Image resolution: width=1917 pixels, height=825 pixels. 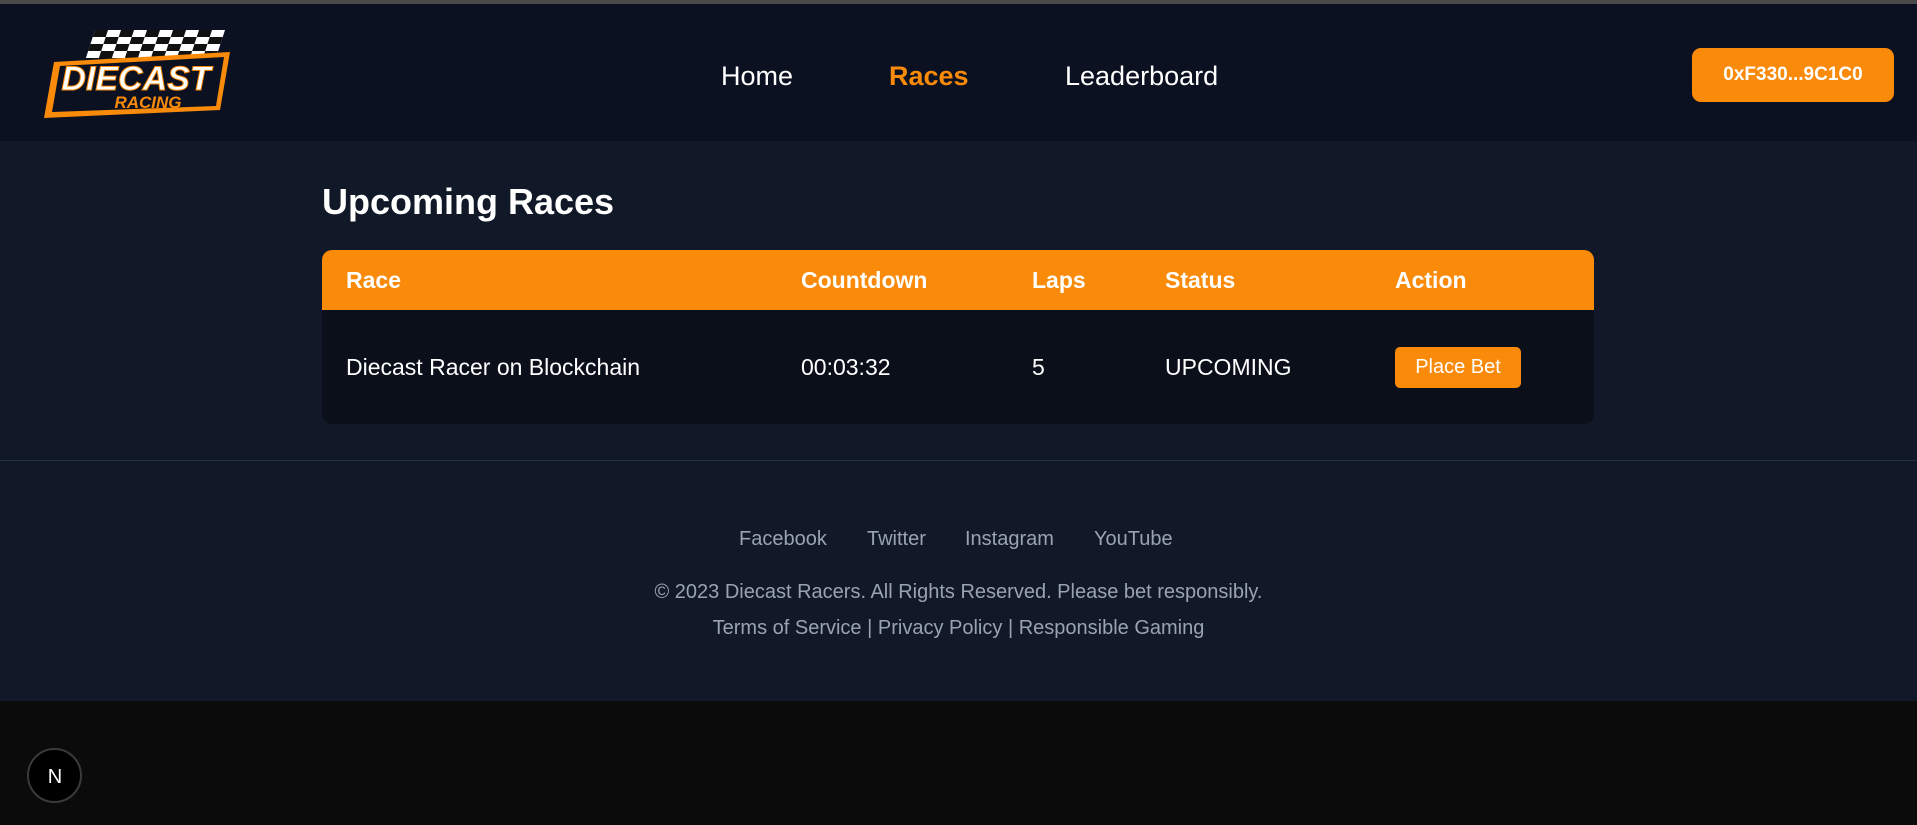 I want to click on race-name-cell: Diecast Racer on Blockchain, so click(x=493, y=367).